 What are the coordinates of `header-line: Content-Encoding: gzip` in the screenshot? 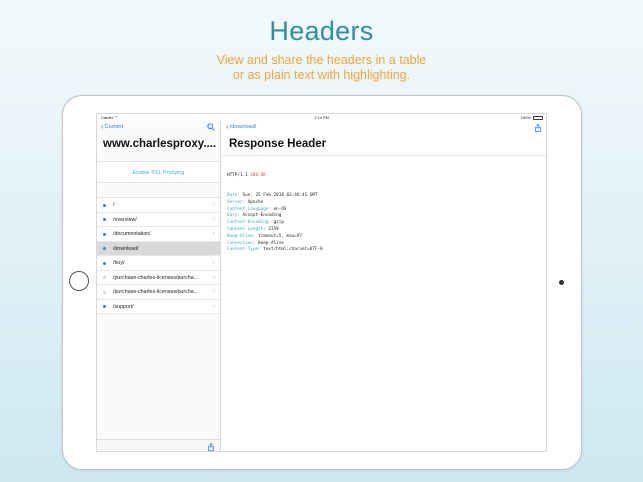 It's located at (275, 223).